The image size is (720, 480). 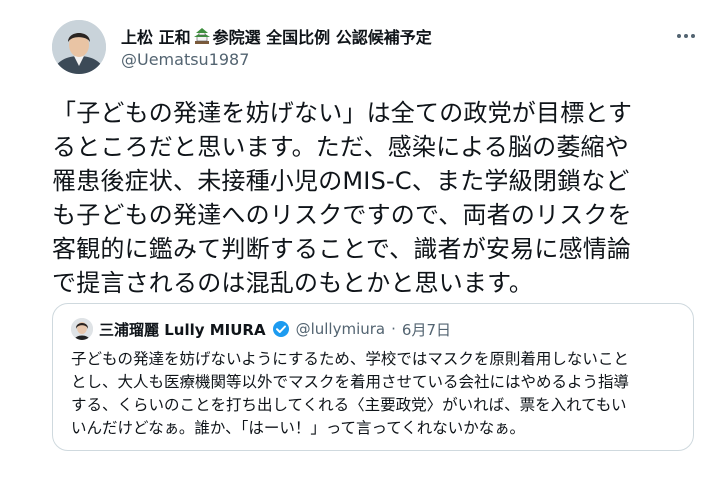 What do you see at coordinates (79, 47) in the screenshot?
I see `author-avatar` at bounding box center [79, 47].